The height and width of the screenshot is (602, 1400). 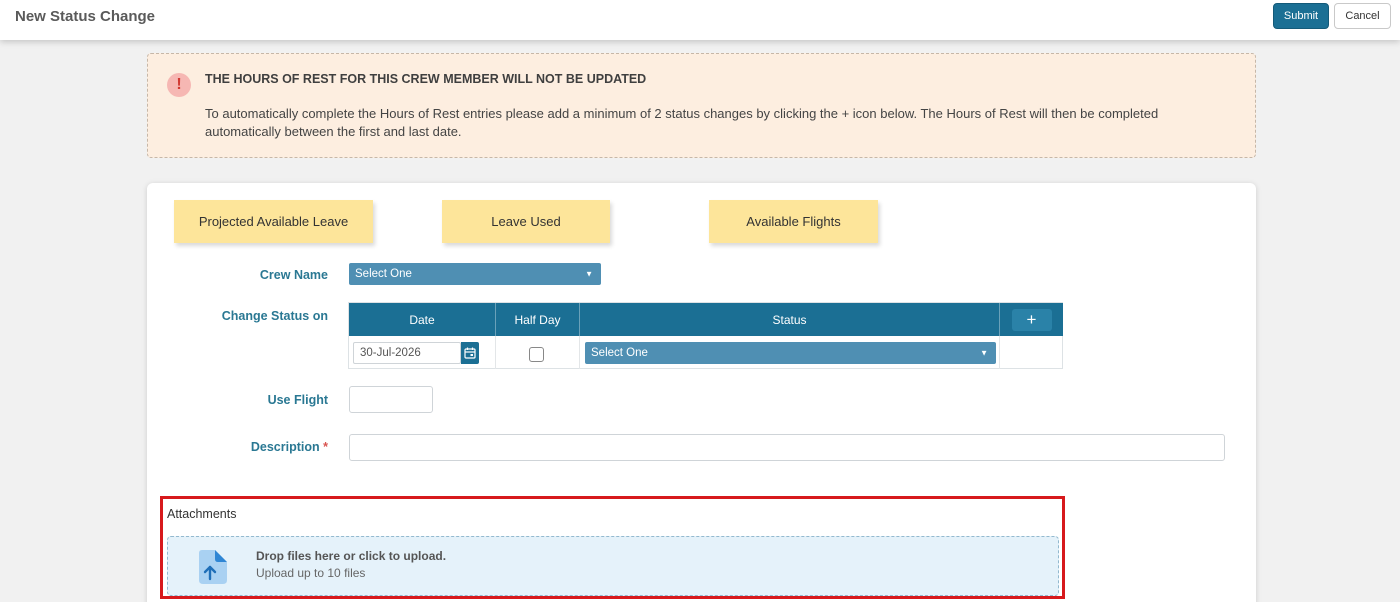 I want to click on status-cell: Select One ▼, so click(x=790, y=352).